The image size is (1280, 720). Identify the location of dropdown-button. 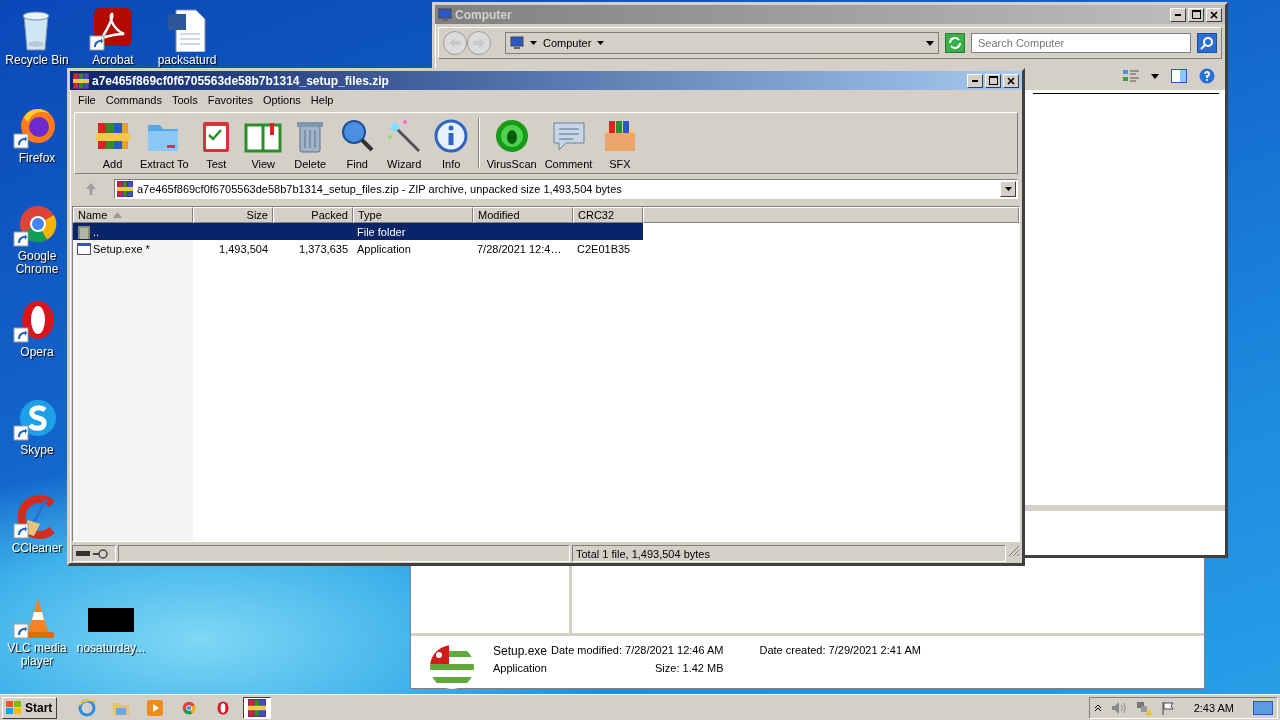
(1155, 76).